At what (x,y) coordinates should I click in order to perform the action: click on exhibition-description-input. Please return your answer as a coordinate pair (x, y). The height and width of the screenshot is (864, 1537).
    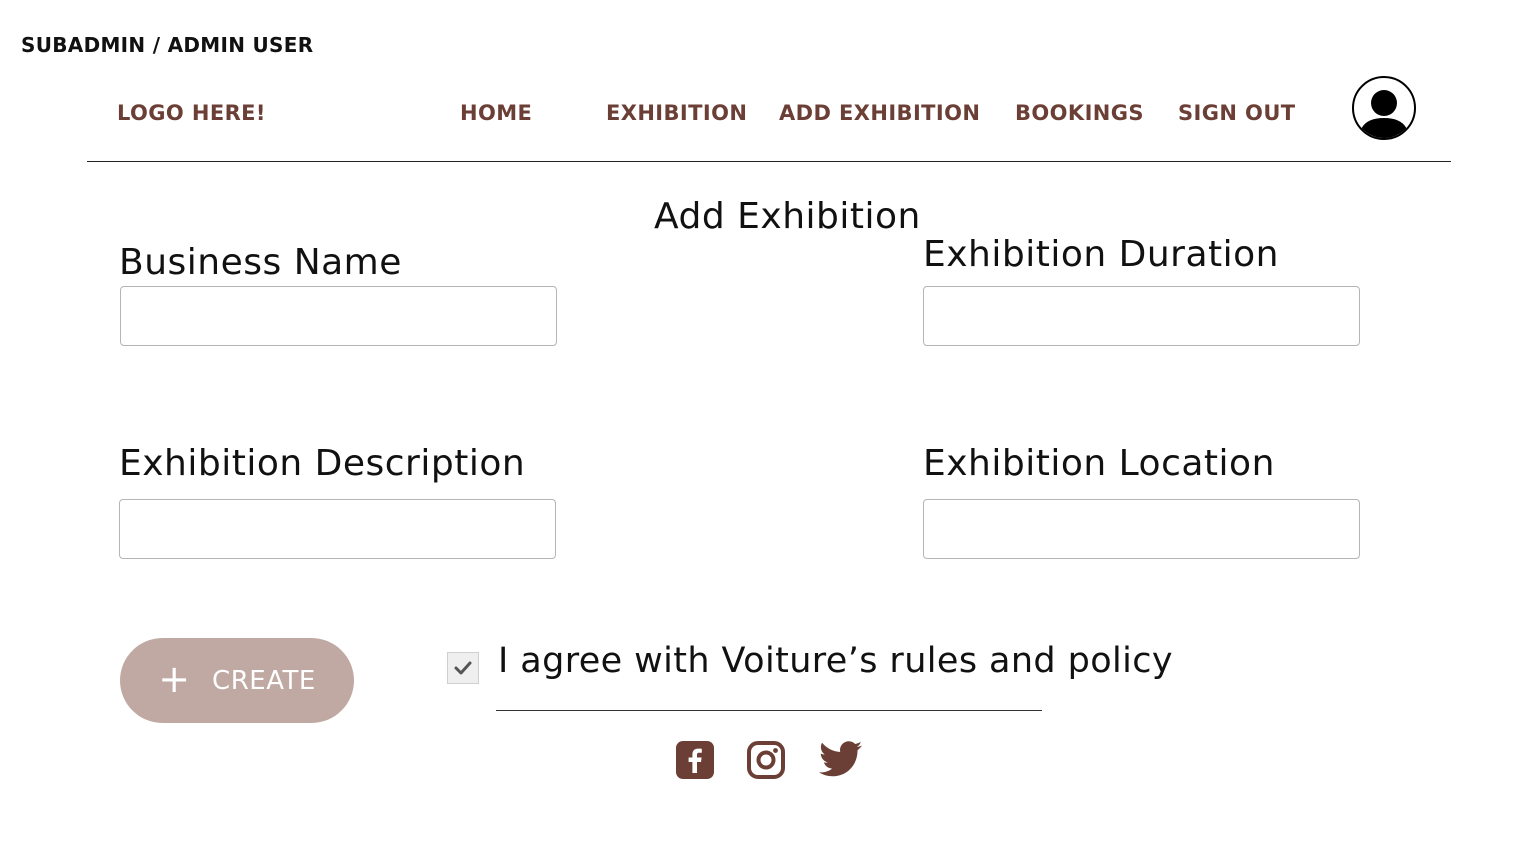
    Looking at the image, I should click on (337, 529).